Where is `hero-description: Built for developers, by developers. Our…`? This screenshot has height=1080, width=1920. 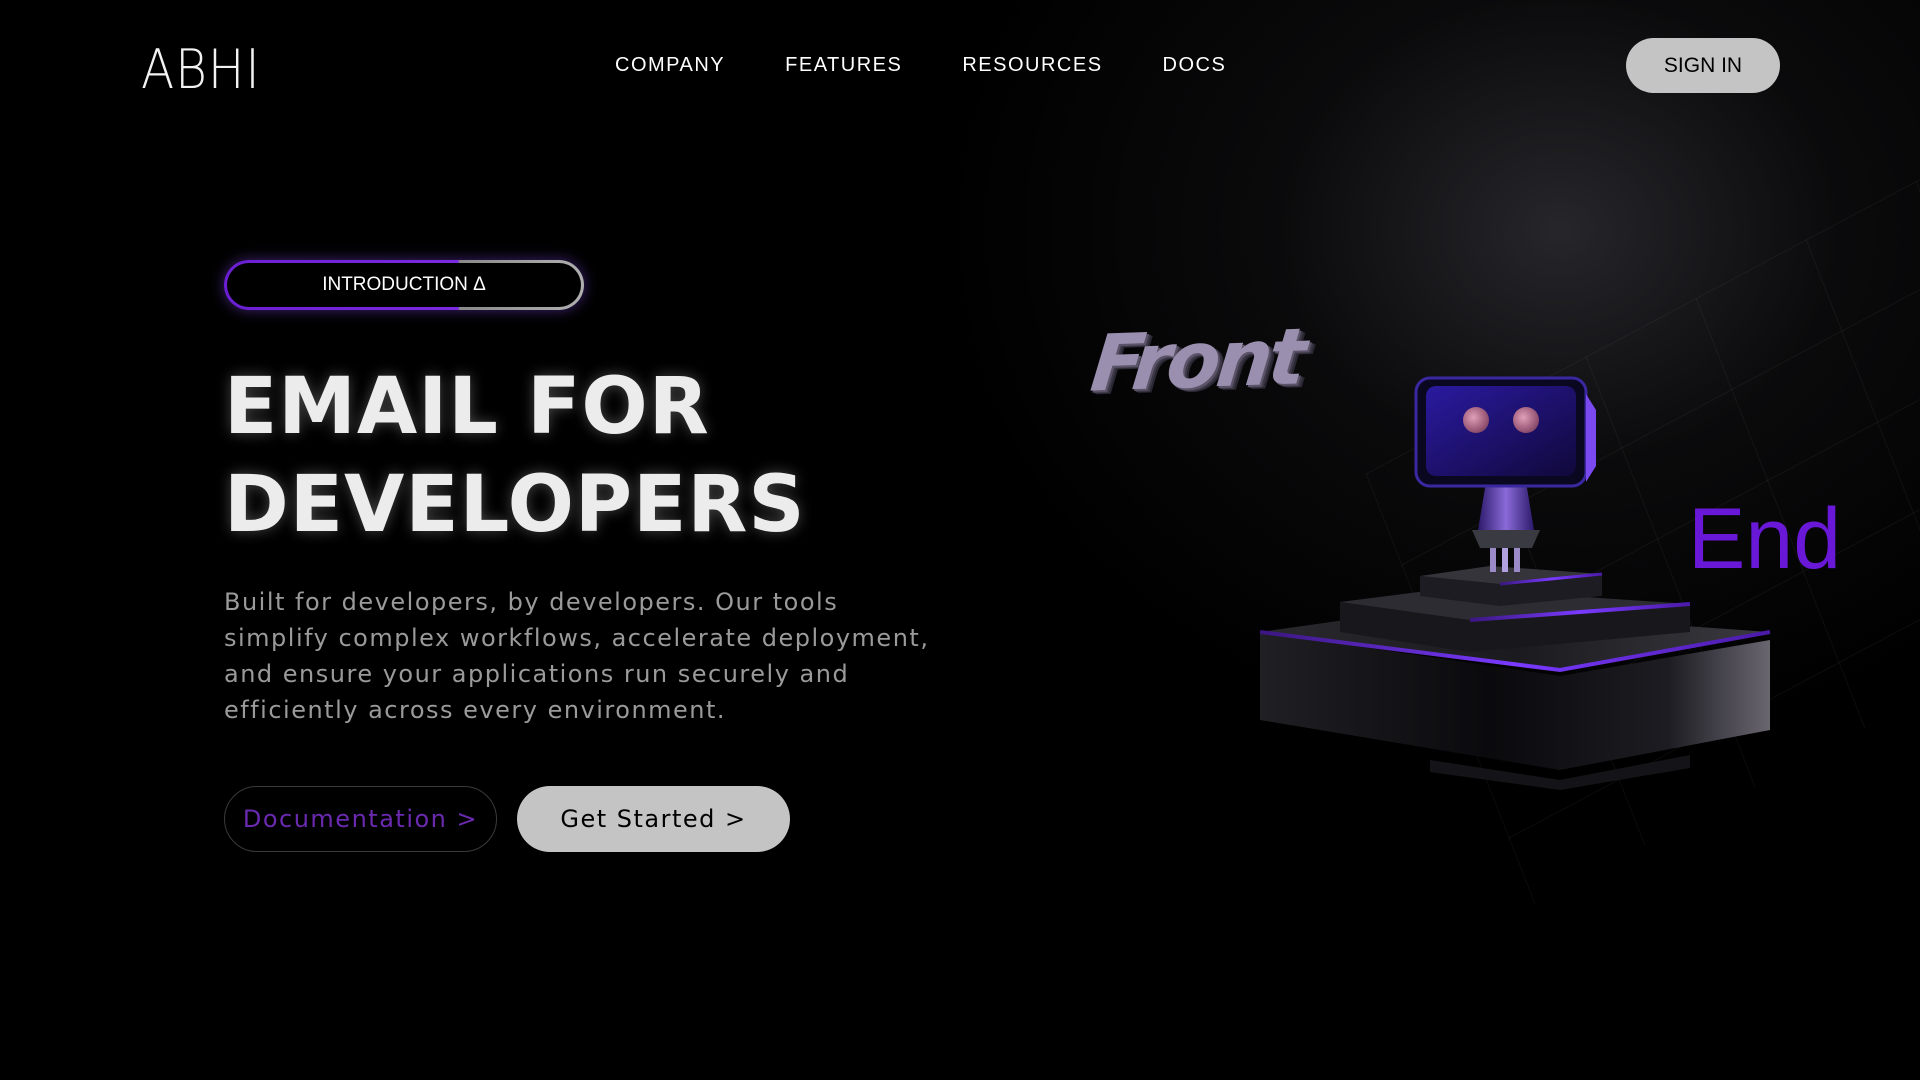
hero-description: Built for developers, by developers. Our… is located at coordinates (577, 656).